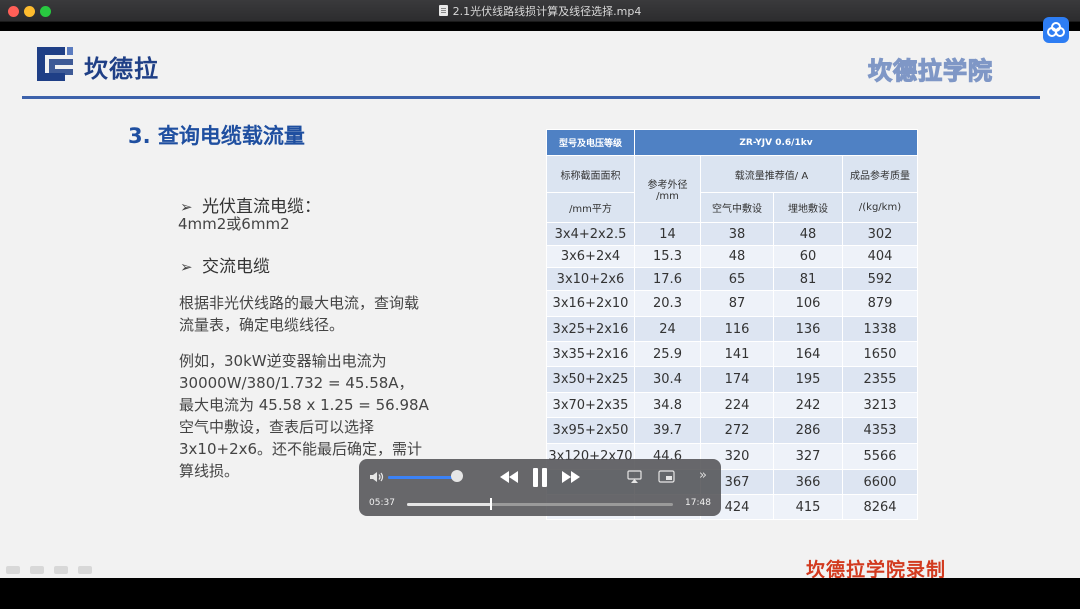  I want to click on paragraph-line: 空气中敷设，查表后可以选择, so click(277, 427).